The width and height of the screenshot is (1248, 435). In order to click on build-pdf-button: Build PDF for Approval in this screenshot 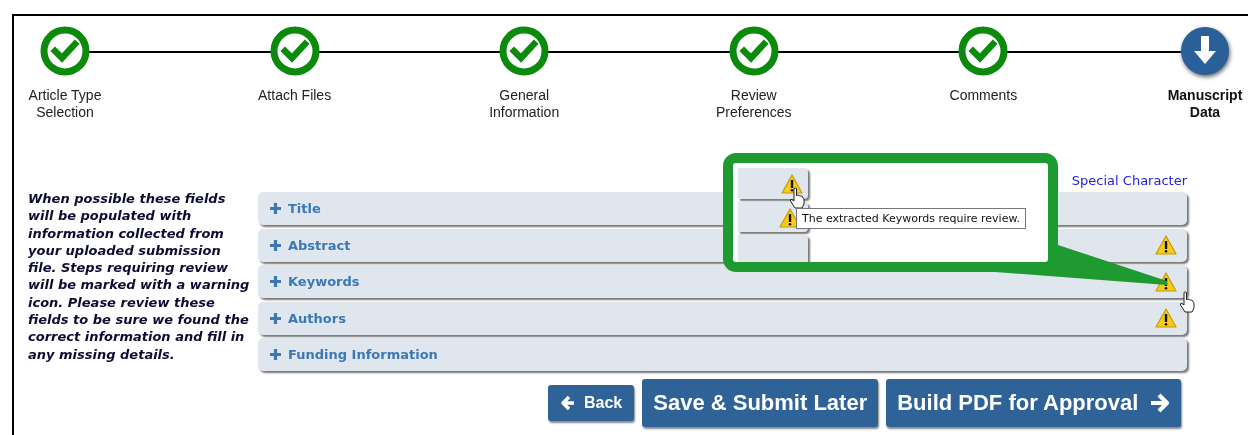, I will do `click(1034, 403)`.